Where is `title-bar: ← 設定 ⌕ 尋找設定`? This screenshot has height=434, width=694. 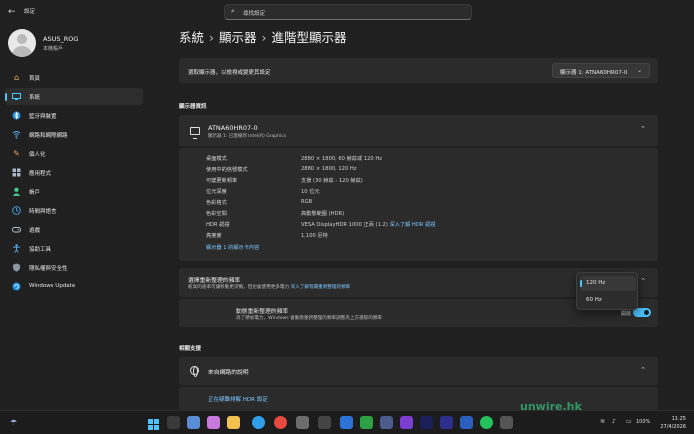 title-bar: ← 設定 ⌕ 尋找設定 is located at coordinates (347, 12).